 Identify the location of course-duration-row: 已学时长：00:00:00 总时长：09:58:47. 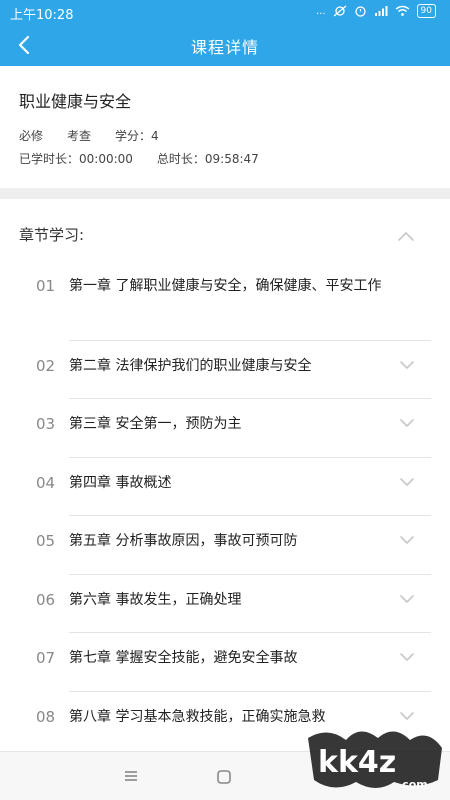
(151, 158).